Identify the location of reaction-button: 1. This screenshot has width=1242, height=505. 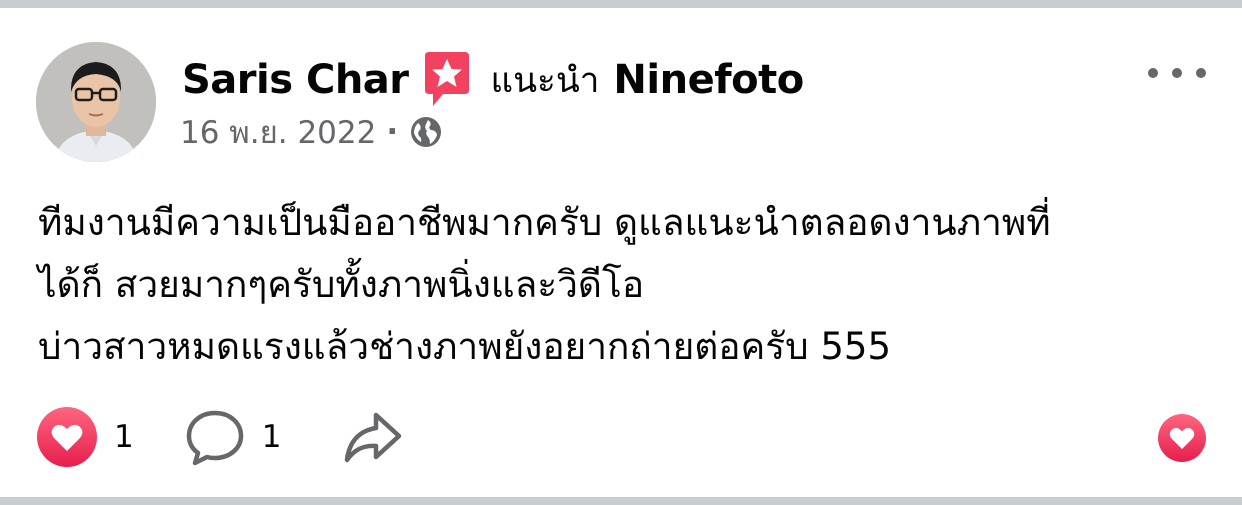
(85, 437).